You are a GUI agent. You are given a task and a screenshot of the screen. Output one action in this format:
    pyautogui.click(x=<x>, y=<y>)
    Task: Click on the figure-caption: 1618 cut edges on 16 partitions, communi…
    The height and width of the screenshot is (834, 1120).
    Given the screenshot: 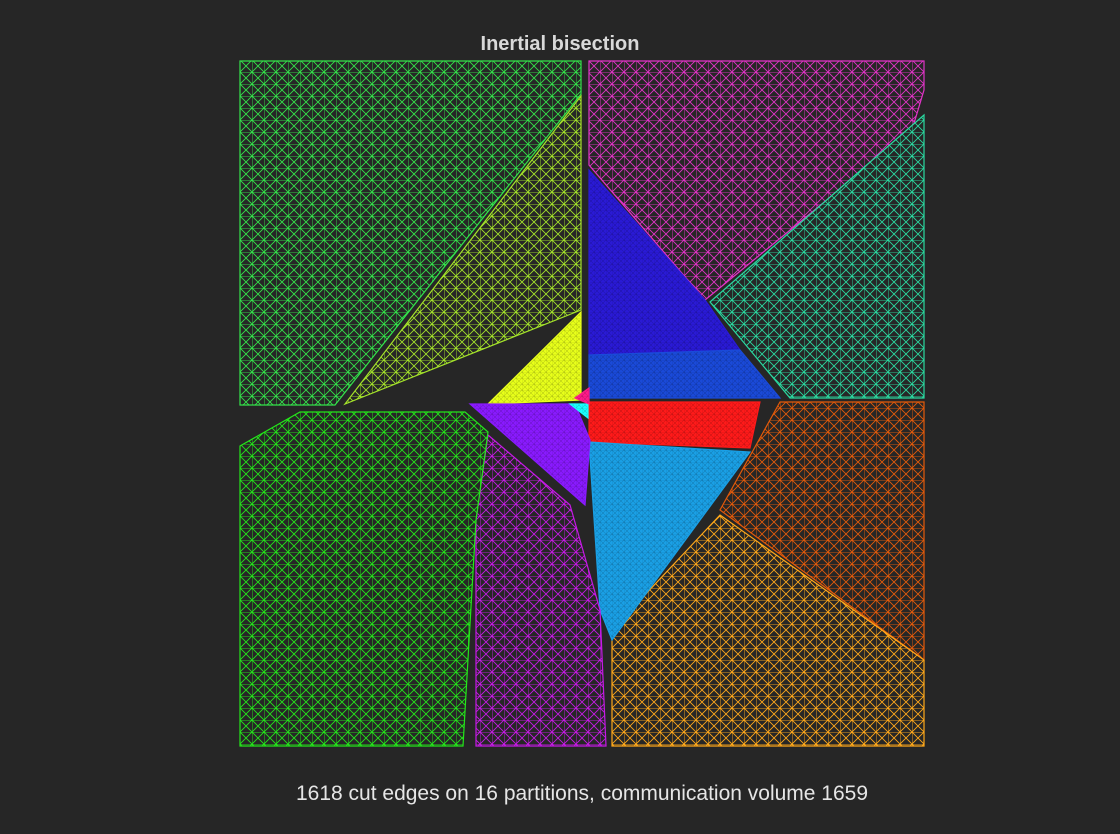 What is the action you would take?
    pyautogui.click(x=582, y=793)
    